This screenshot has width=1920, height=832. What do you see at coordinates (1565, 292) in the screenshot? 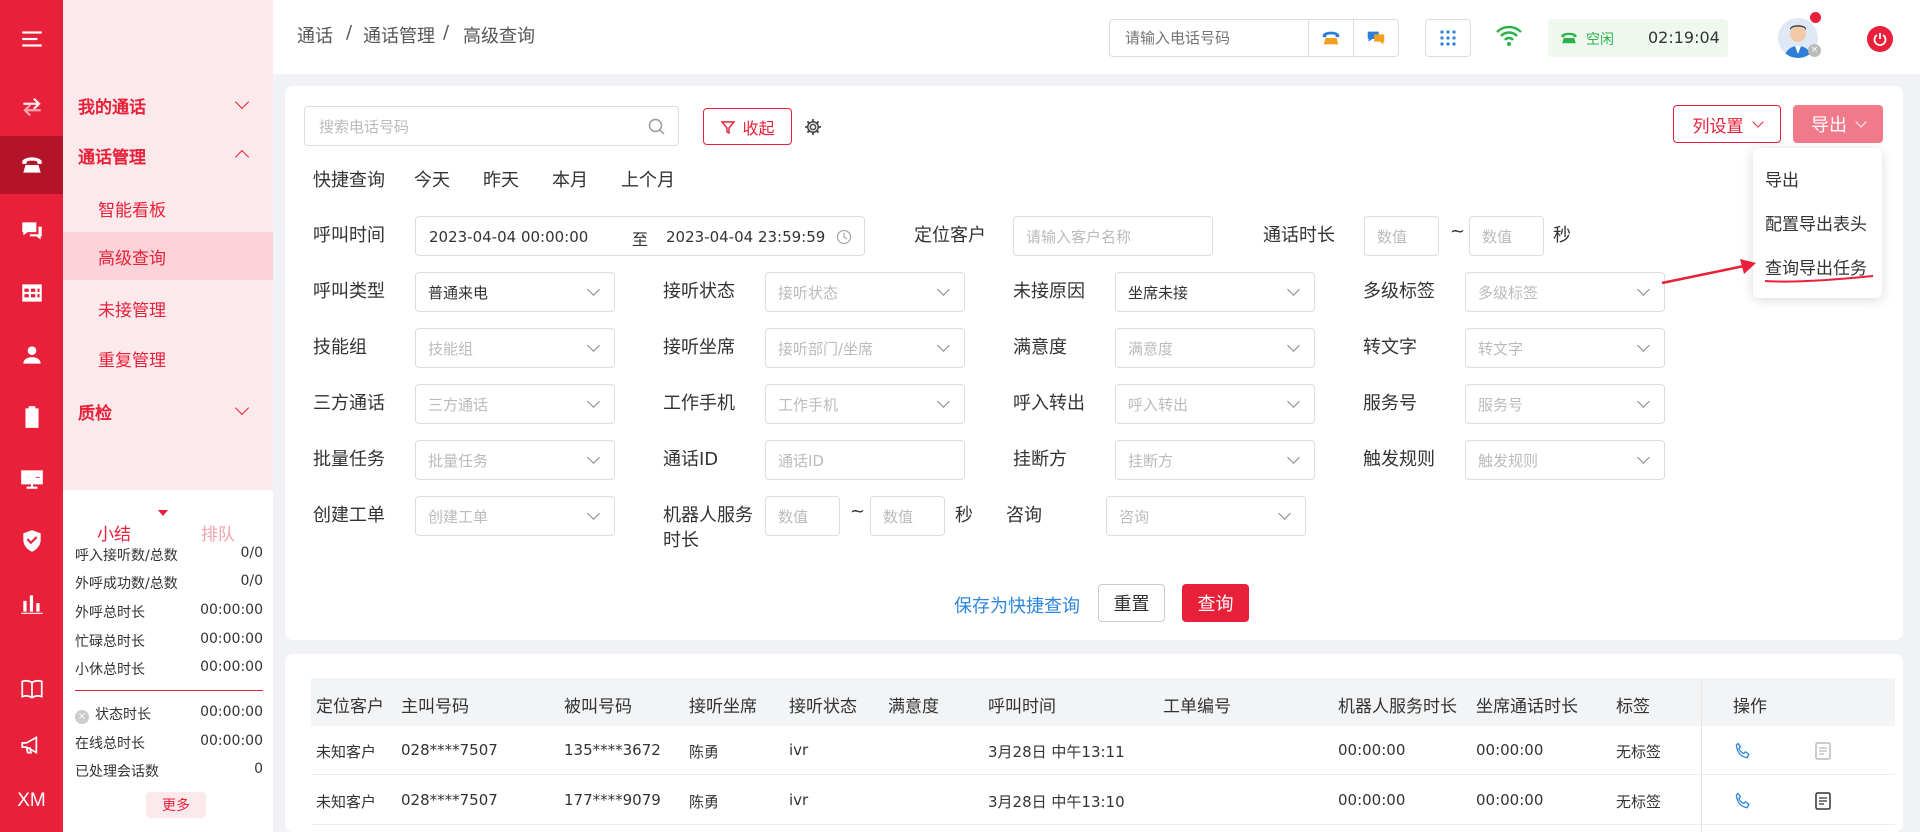
I see `multi-tag-select: 多级标签` at bounding box center [1565, 292].